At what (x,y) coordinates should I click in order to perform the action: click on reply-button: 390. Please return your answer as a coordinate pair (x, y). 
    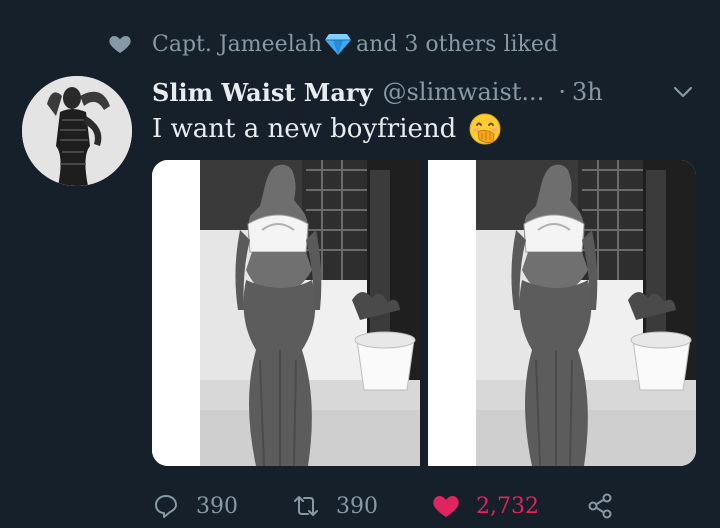
    Looking at the image, I should click on (222, 506).